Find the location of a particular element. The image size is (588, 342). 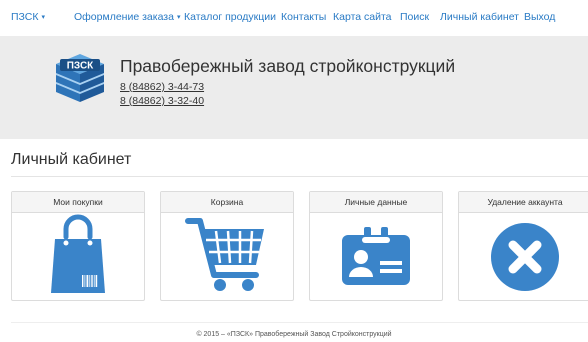

nav-item-order: Оформление заказа ▾ is located at coordinates (127, 18).